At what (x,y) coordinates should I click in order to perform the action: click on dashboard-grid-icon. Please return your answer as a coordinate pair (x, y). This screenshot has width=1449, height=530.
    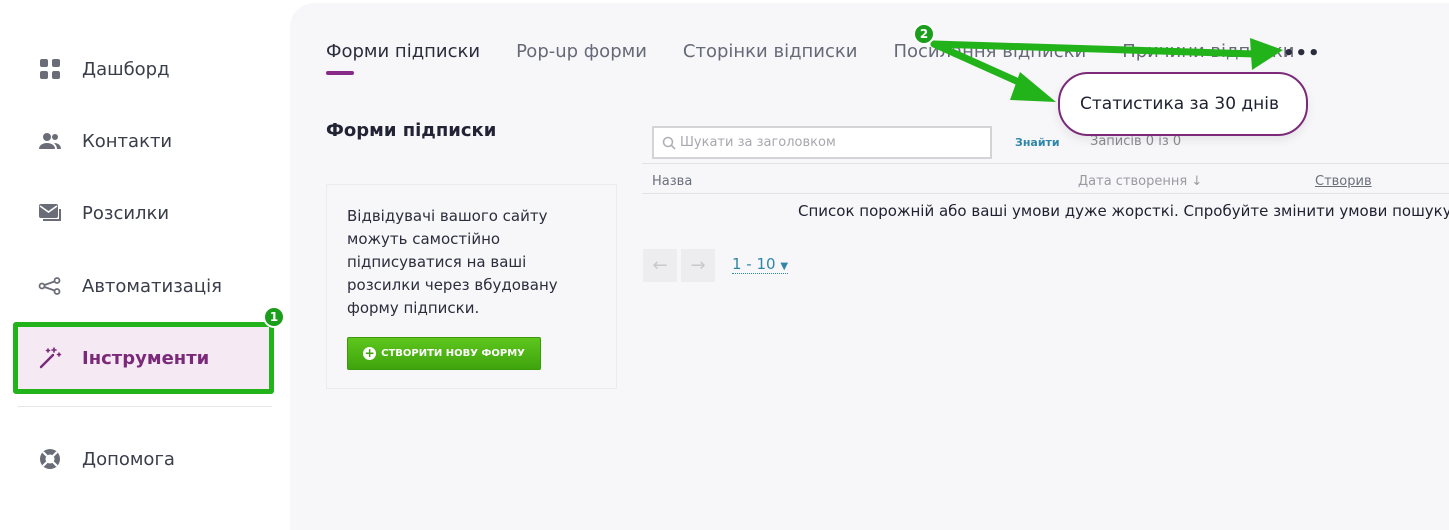
    Looking at the image, I should click on (50, 69).